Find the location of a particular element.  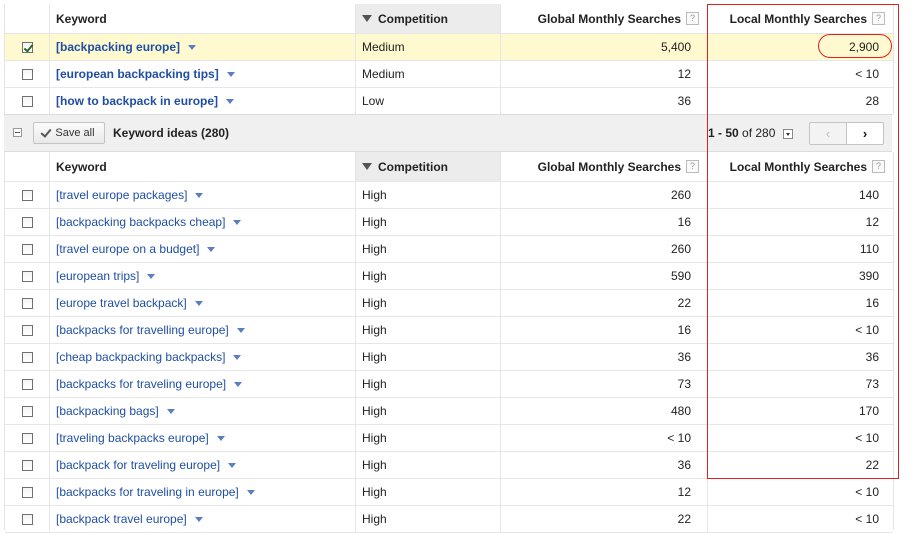

table-row: [backpack travel europe] High 22 < 10 is located at coordinates (449, 519).